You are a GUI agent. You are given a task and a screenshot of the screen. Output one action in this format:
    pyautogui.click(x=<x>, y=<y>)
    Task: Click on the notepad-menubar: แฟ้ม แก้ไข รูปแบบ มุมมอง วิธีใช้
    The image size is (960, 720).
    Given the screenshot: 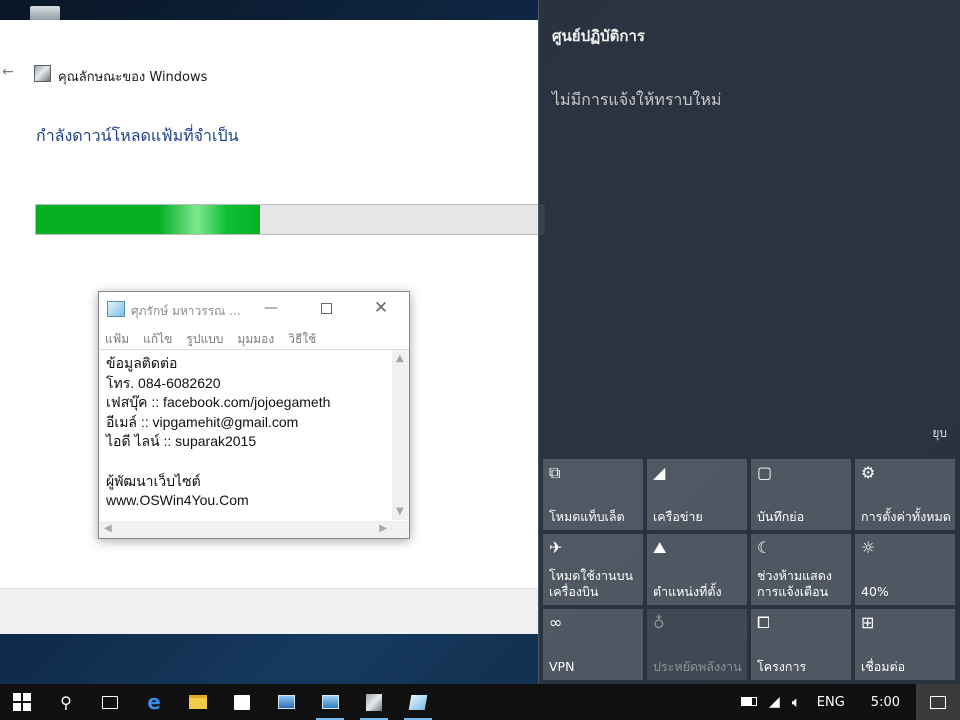 What is the action you would take?
    pyautogui.click(x=210, y=339)
    